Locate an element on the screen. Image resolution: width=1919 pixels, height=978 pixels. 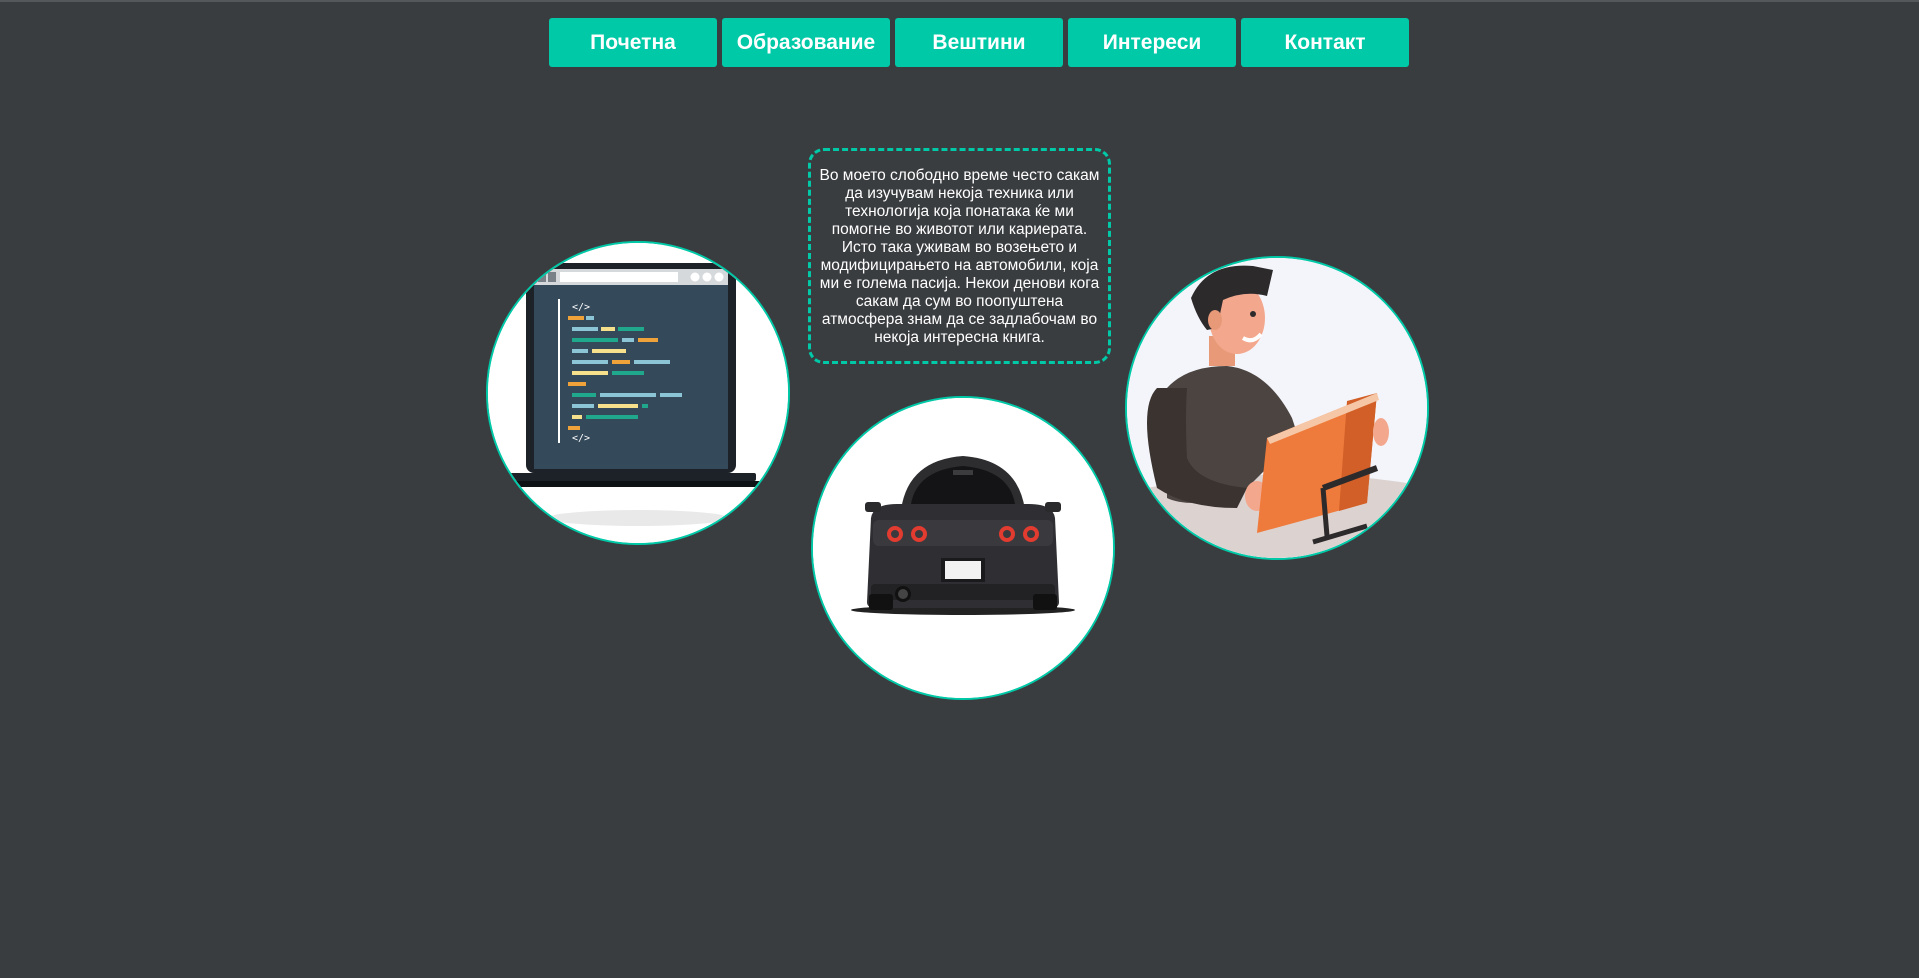
car-image-circle is located at coordinates (963, 548).